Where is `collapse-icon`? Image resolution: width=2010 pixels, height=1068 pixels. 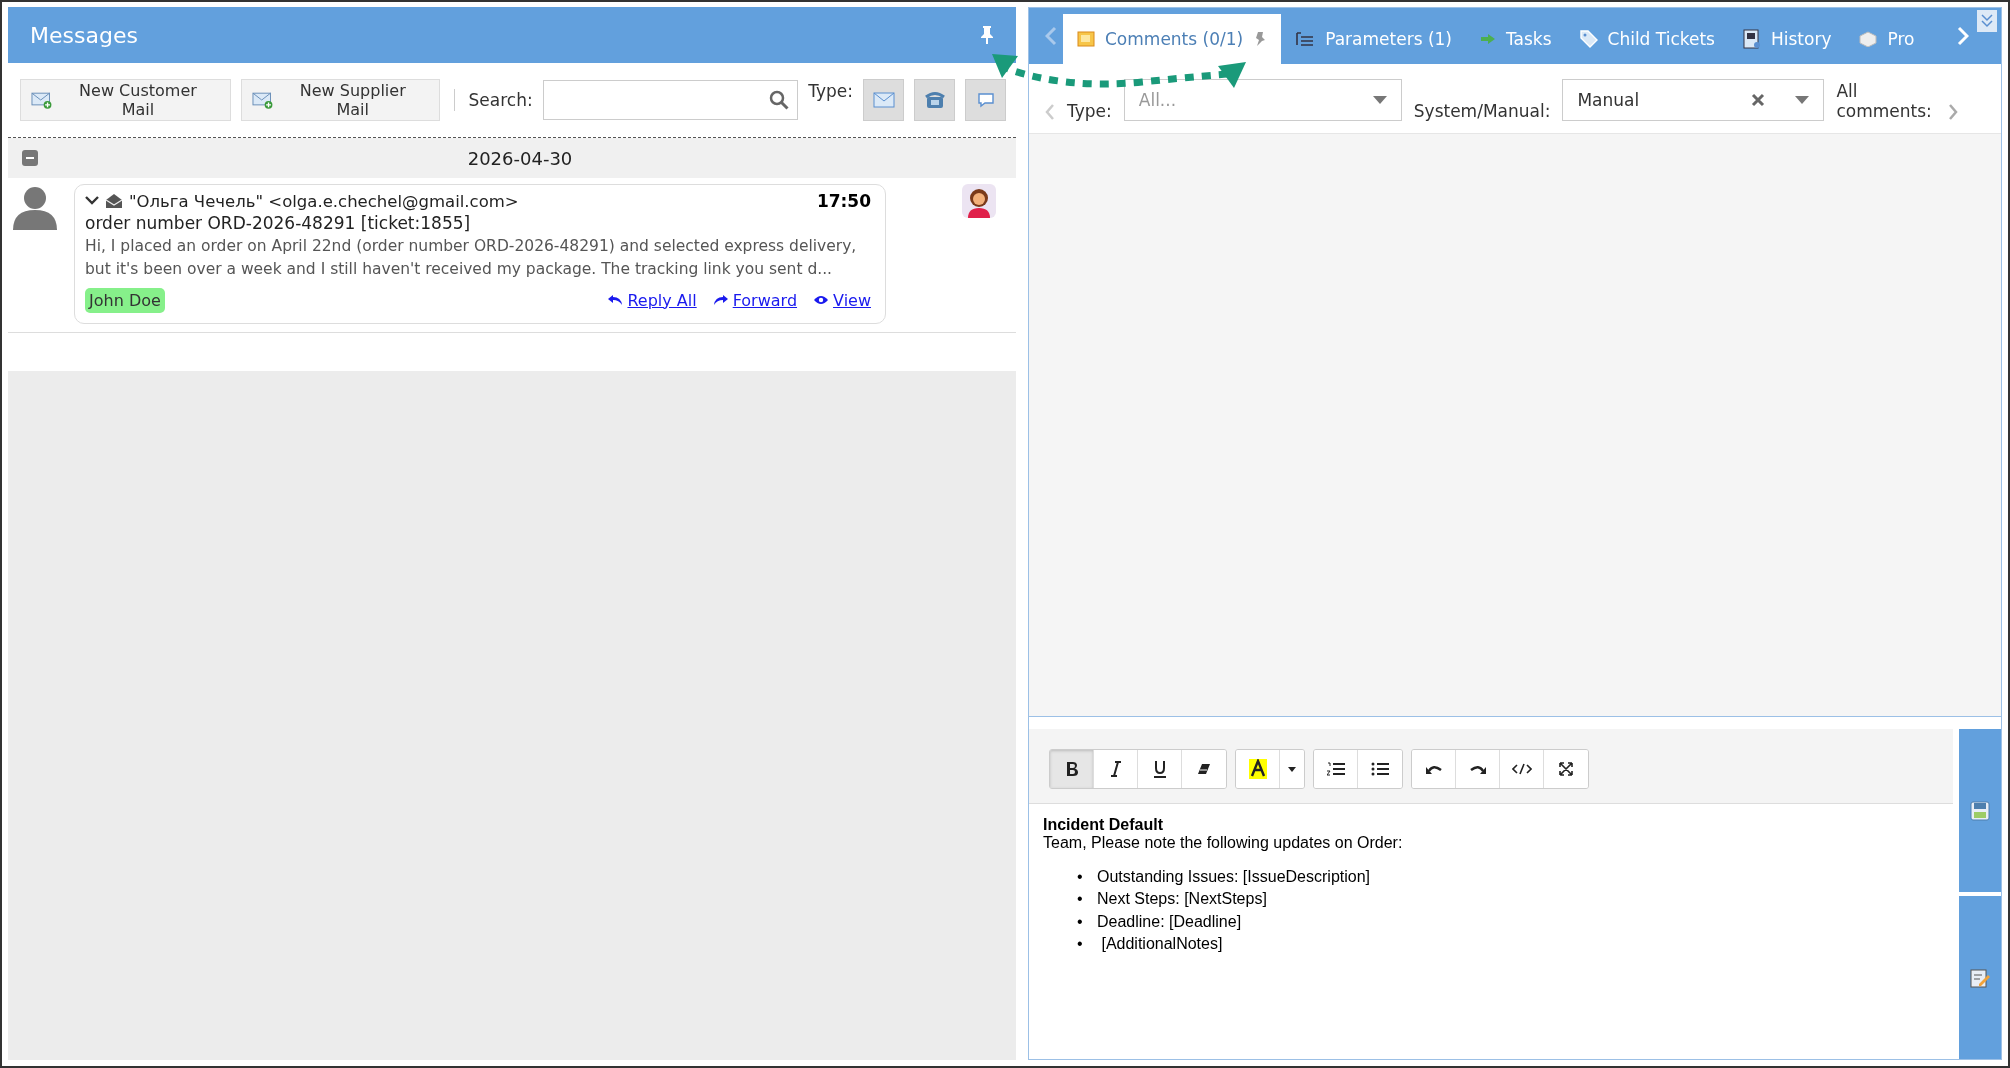 collapse-icon is located at coordinates (30, 158).